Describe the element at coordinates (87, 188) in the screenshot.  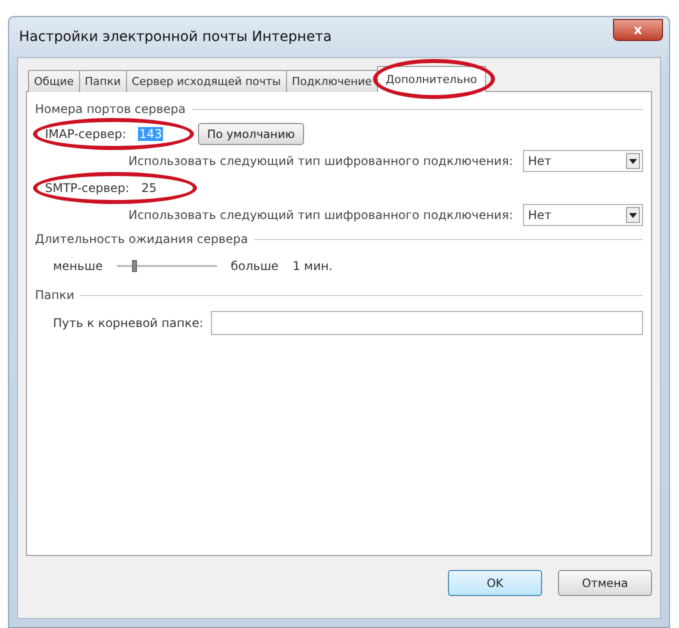
I see `port-label: SMTP-сервер:` at that location.